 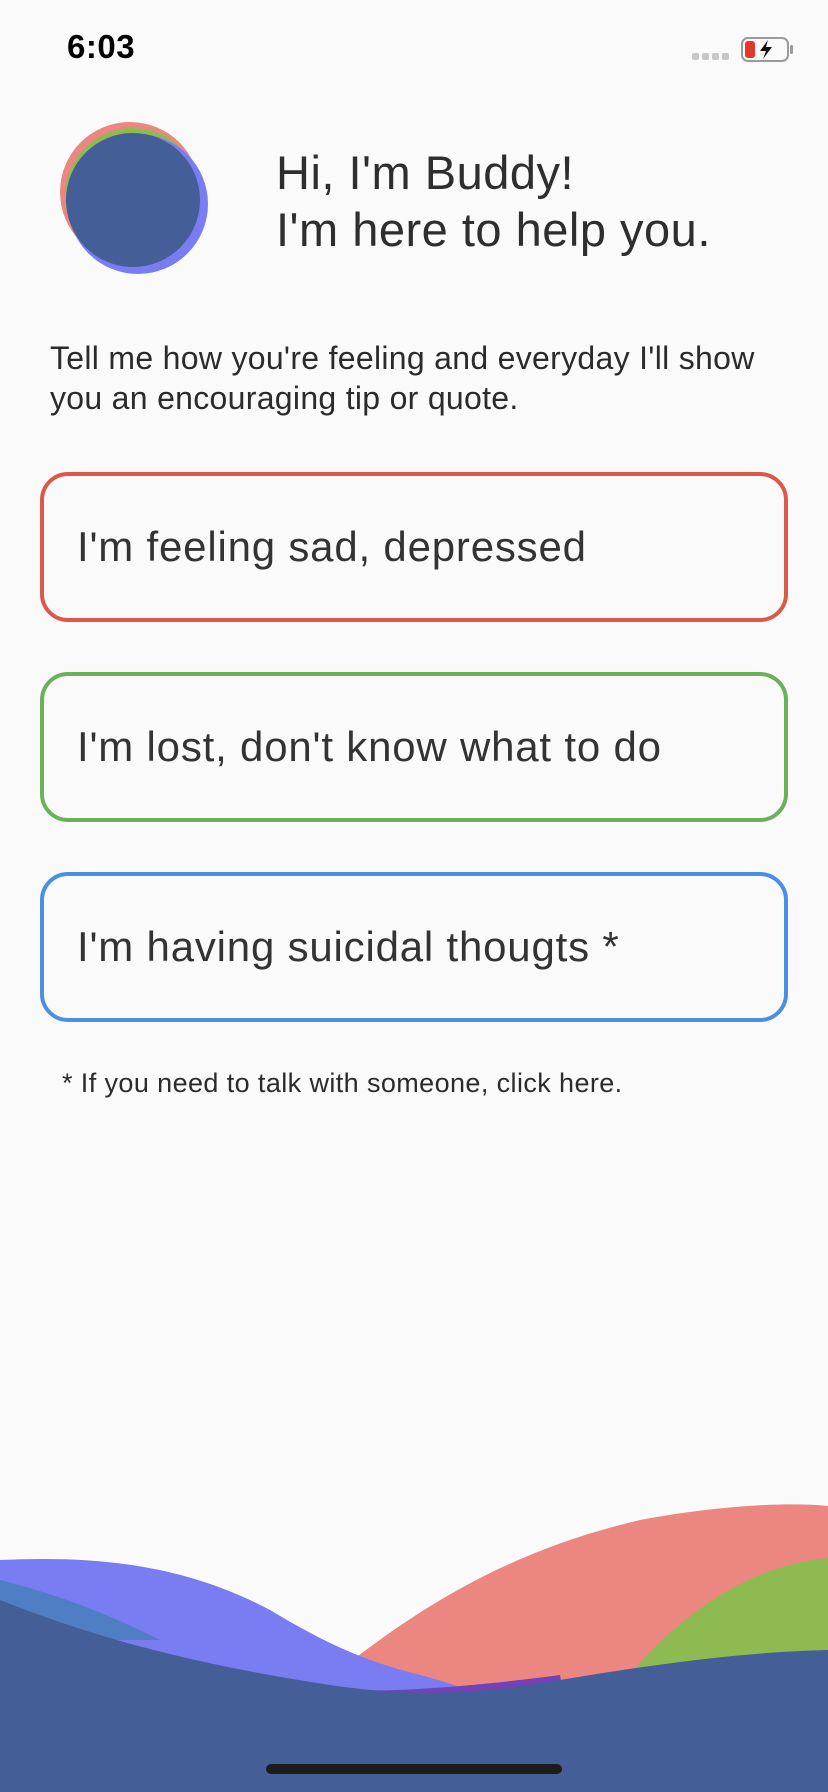 What do you see at coordinates (369, 746) in the screenshot?
I see `feeling-lost-label: I'm lost, don't know what to do` at bounding box center [369, 746].